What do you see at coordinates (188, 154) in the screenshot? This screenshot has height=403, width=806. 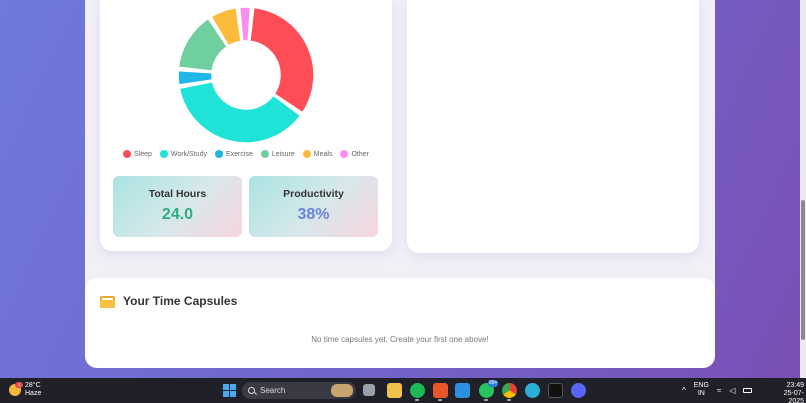 I see `legend-label: Work/Study` at bounding box center [188, 154].